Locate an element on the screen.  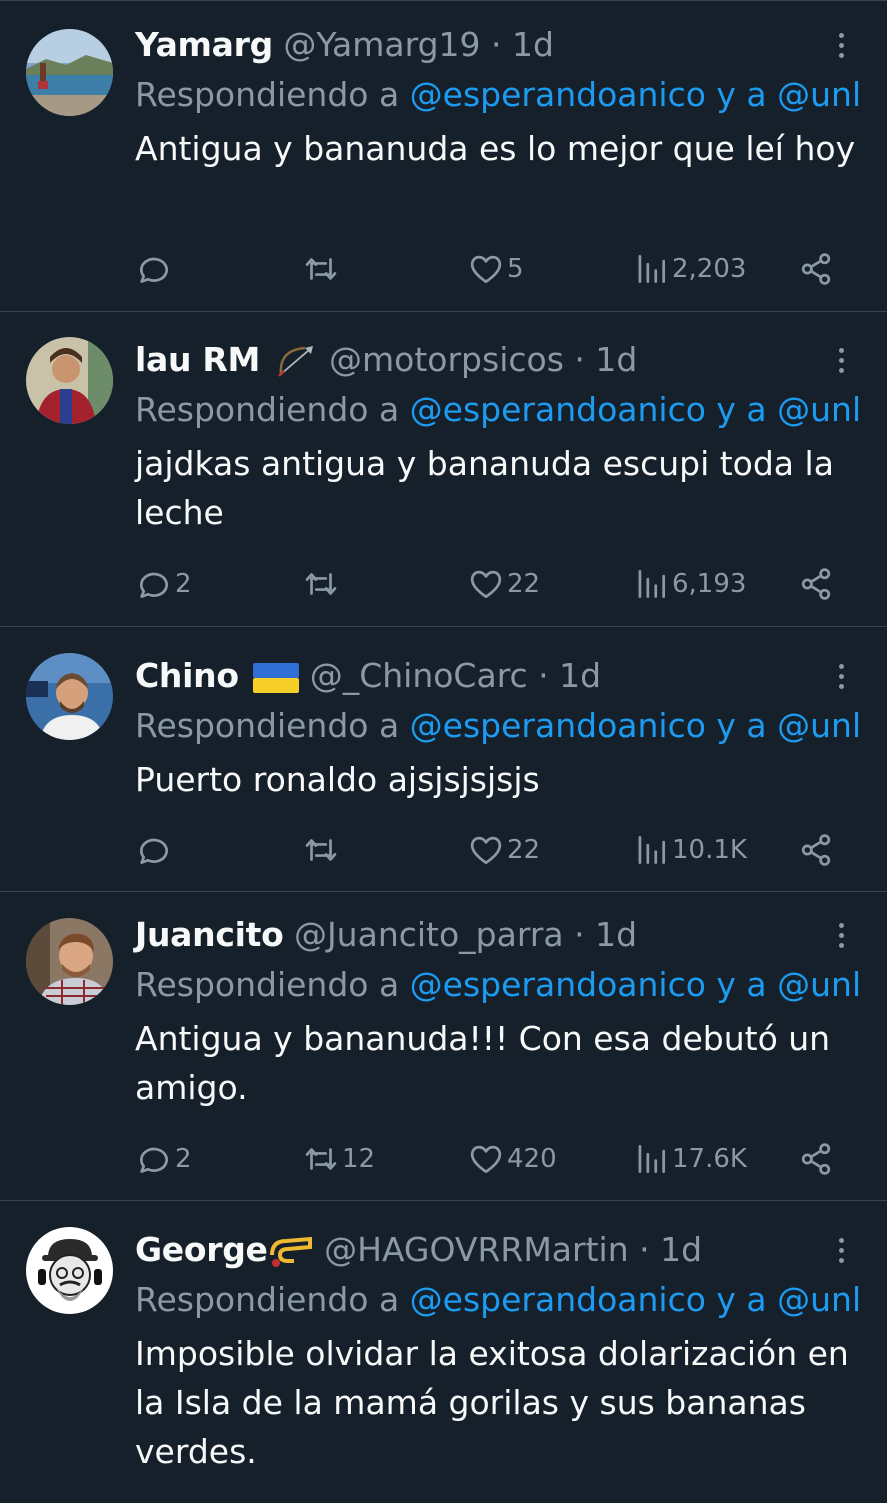
display-name: lau RM is located at coordinates (197, 359).